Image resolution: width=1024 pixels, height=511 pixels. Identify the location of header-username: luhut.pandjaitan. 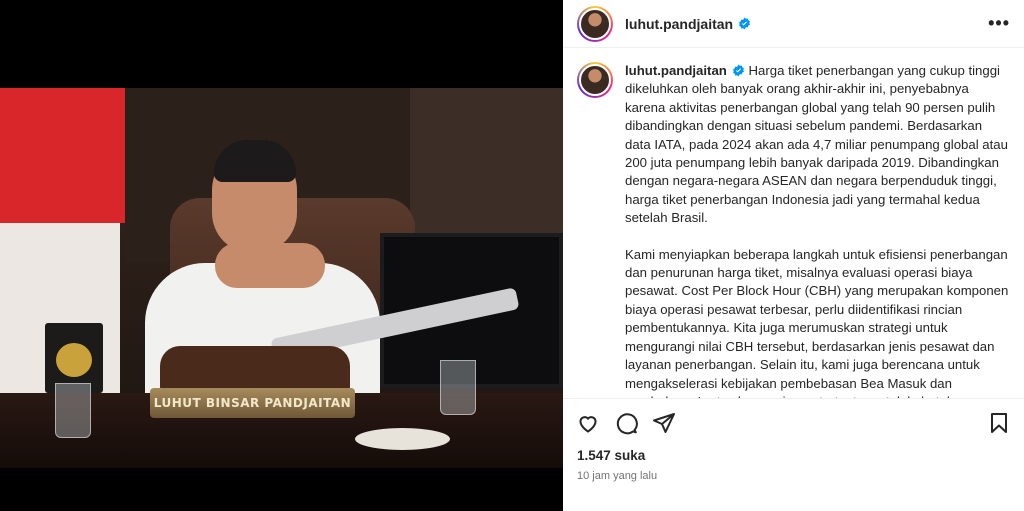
(679, 24).